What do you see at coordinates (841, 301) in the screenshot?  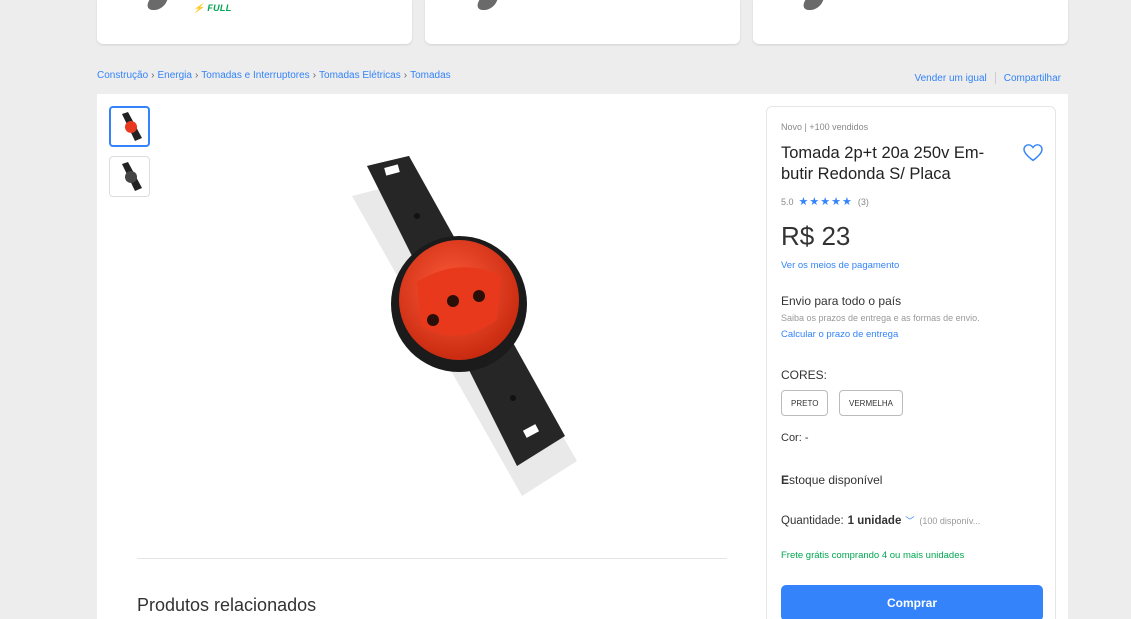 I see `shipping-title: Envio para todo o país` at bounding box center [841, 301].